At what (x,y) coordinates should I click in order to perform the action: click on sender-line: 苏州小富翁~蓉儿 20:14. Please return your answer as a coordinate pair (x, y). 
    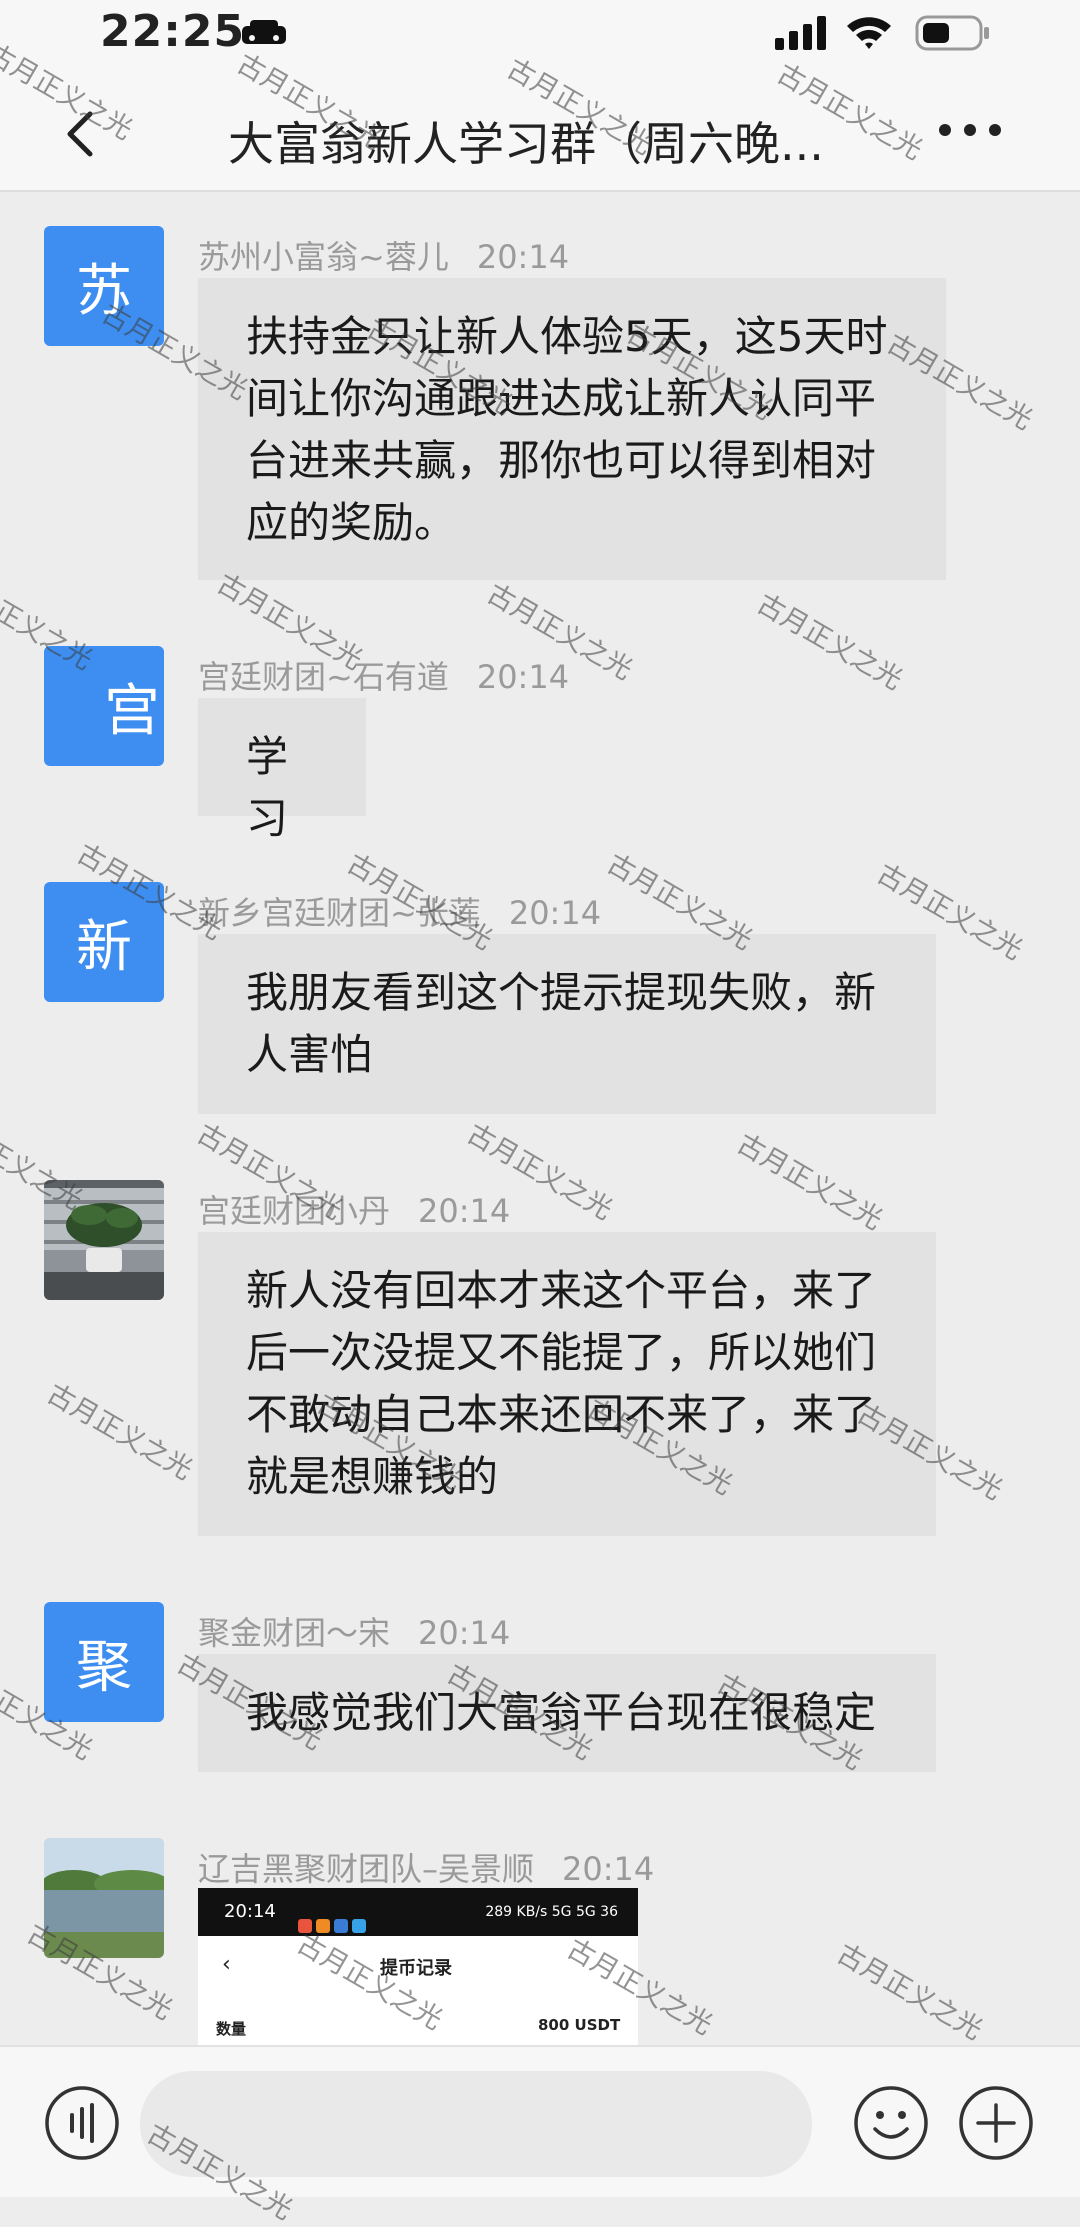
    Looking at the image, I should click on (383, 255).